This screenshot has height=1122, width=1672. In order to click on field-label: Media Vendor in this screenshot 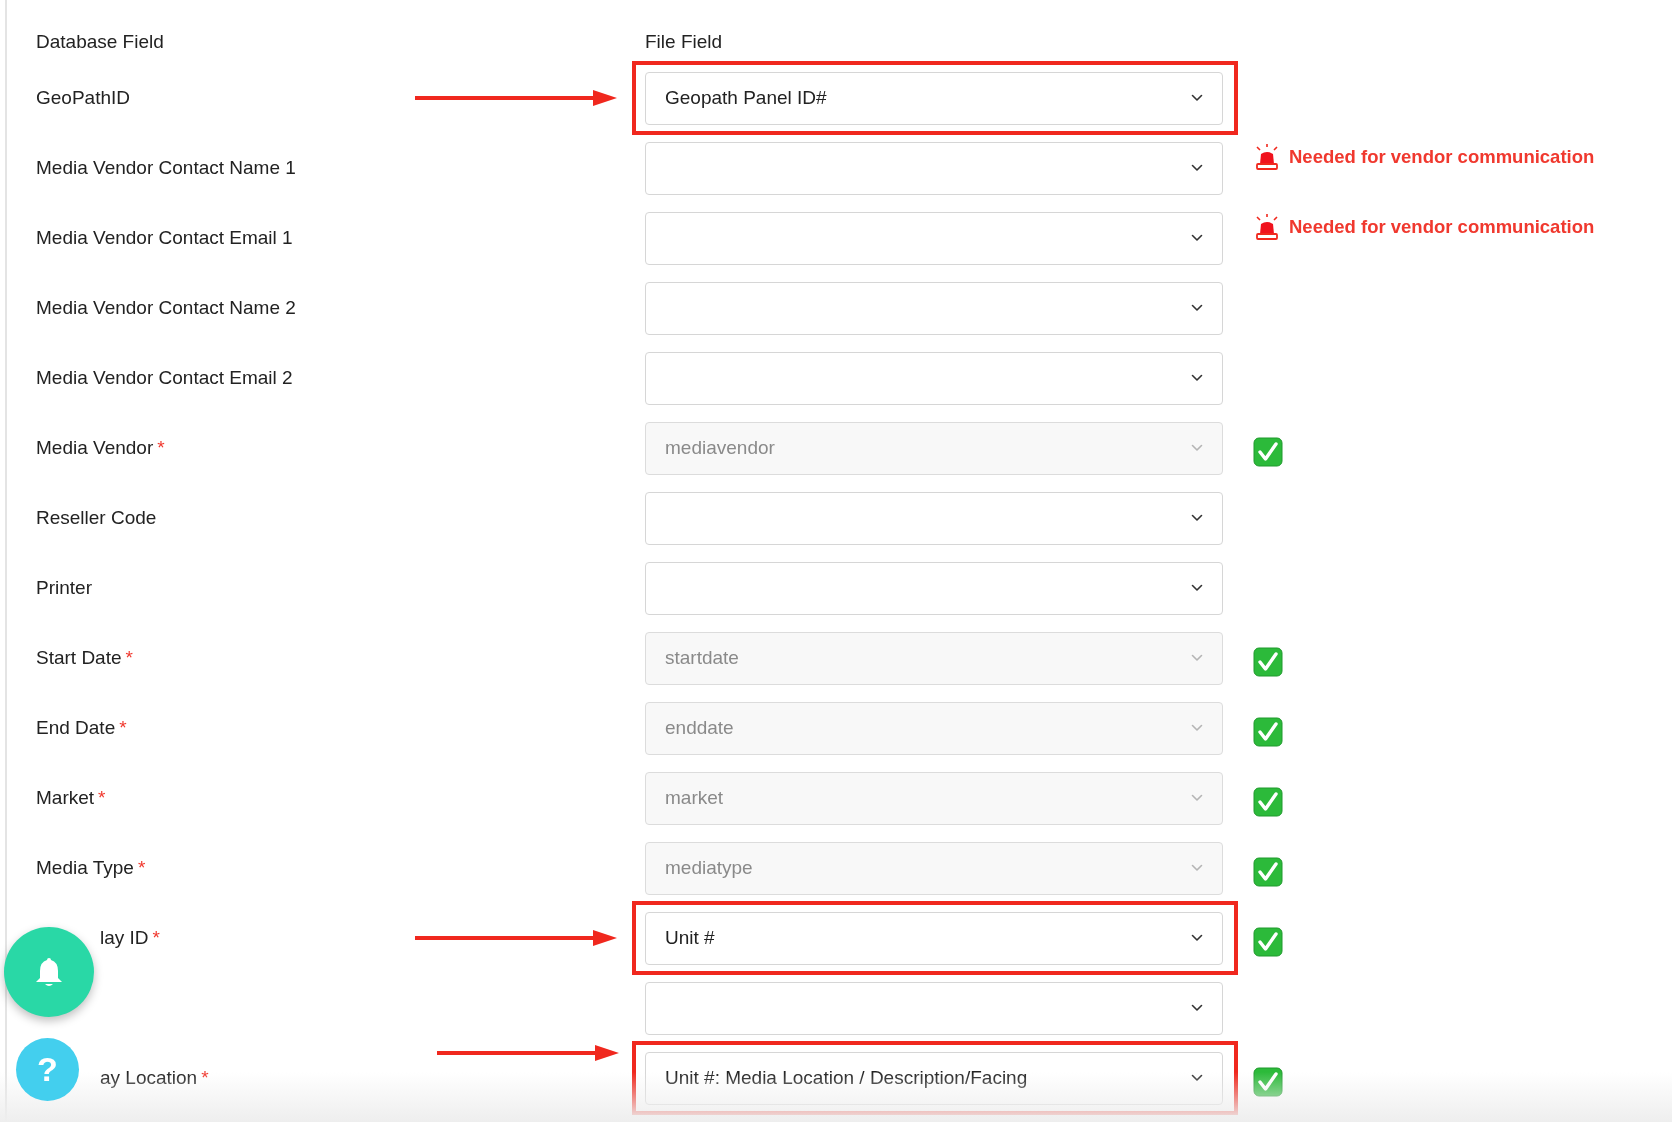, I will do `click(95, 447)`.